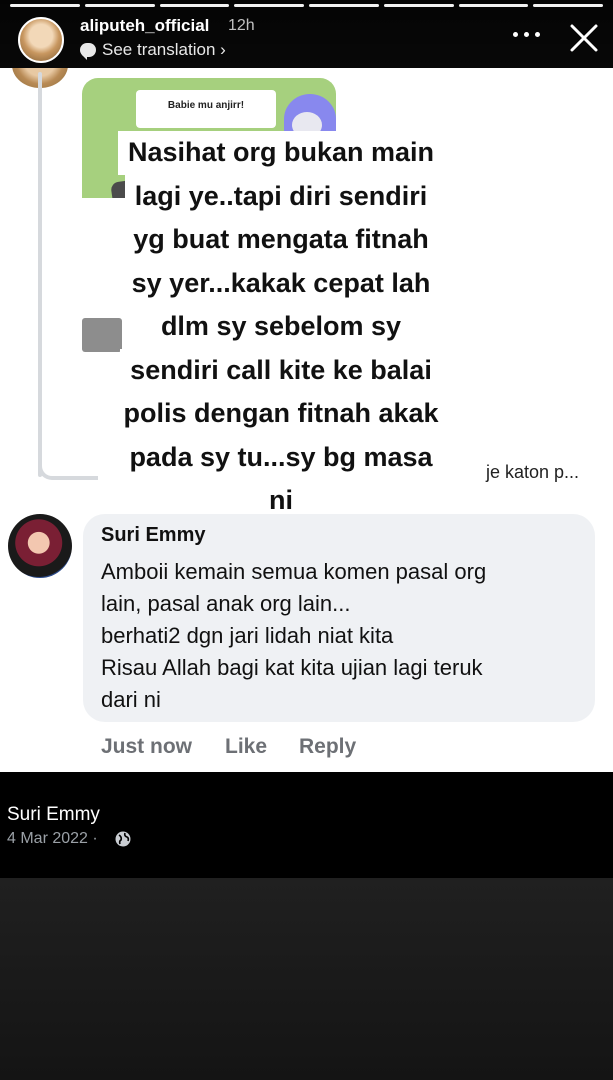 This screenshot has width=613, height=1080. I want to click on overlay-line: lagi ye..tapi diri sendiri, so click(281, 196).